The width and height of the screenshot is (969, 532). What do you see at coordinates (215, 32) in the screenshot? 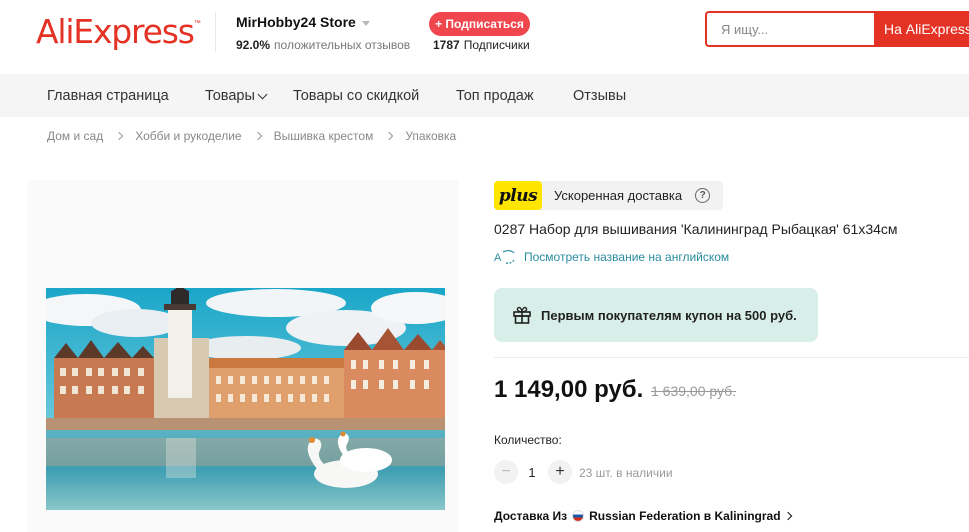
I see `header-divider` at bounding box center [215, 32].